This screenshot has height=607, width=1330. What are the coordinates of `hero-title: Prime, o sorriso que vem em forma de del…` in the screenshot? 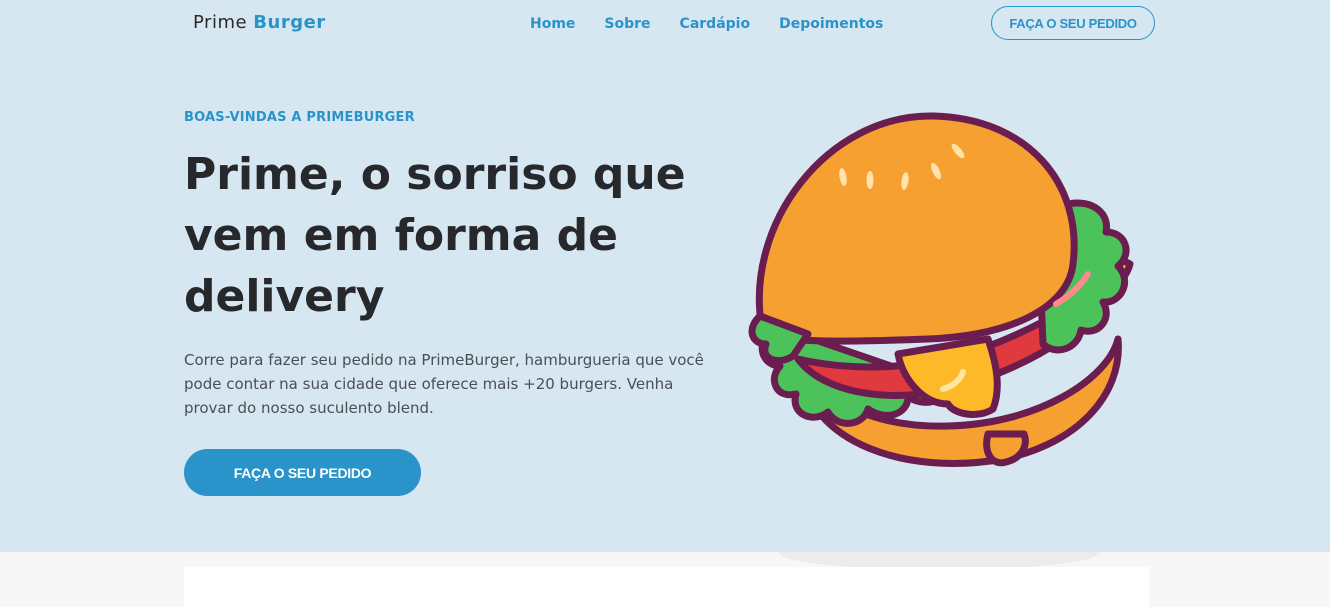 It's located at (435, 235).